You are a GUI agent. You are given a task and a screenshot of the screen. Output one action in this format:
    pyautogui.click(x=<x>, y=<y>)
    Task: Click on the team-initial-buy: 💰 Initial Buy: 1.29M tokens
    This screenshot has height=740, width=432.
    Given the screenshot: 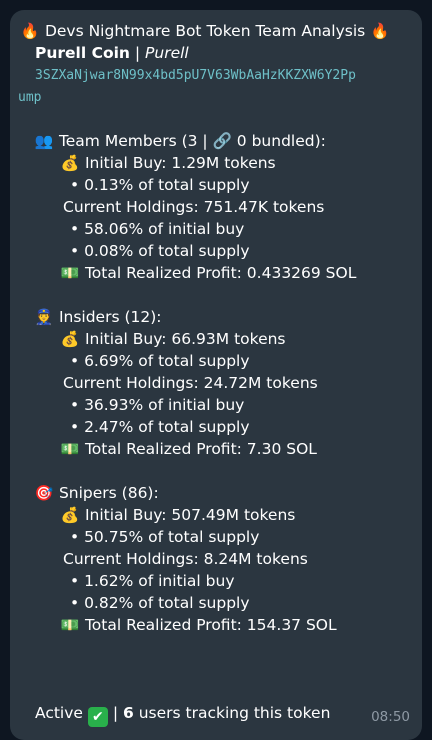 What is the action you would take?
    pyautogui.click(x=168, y=163)
    